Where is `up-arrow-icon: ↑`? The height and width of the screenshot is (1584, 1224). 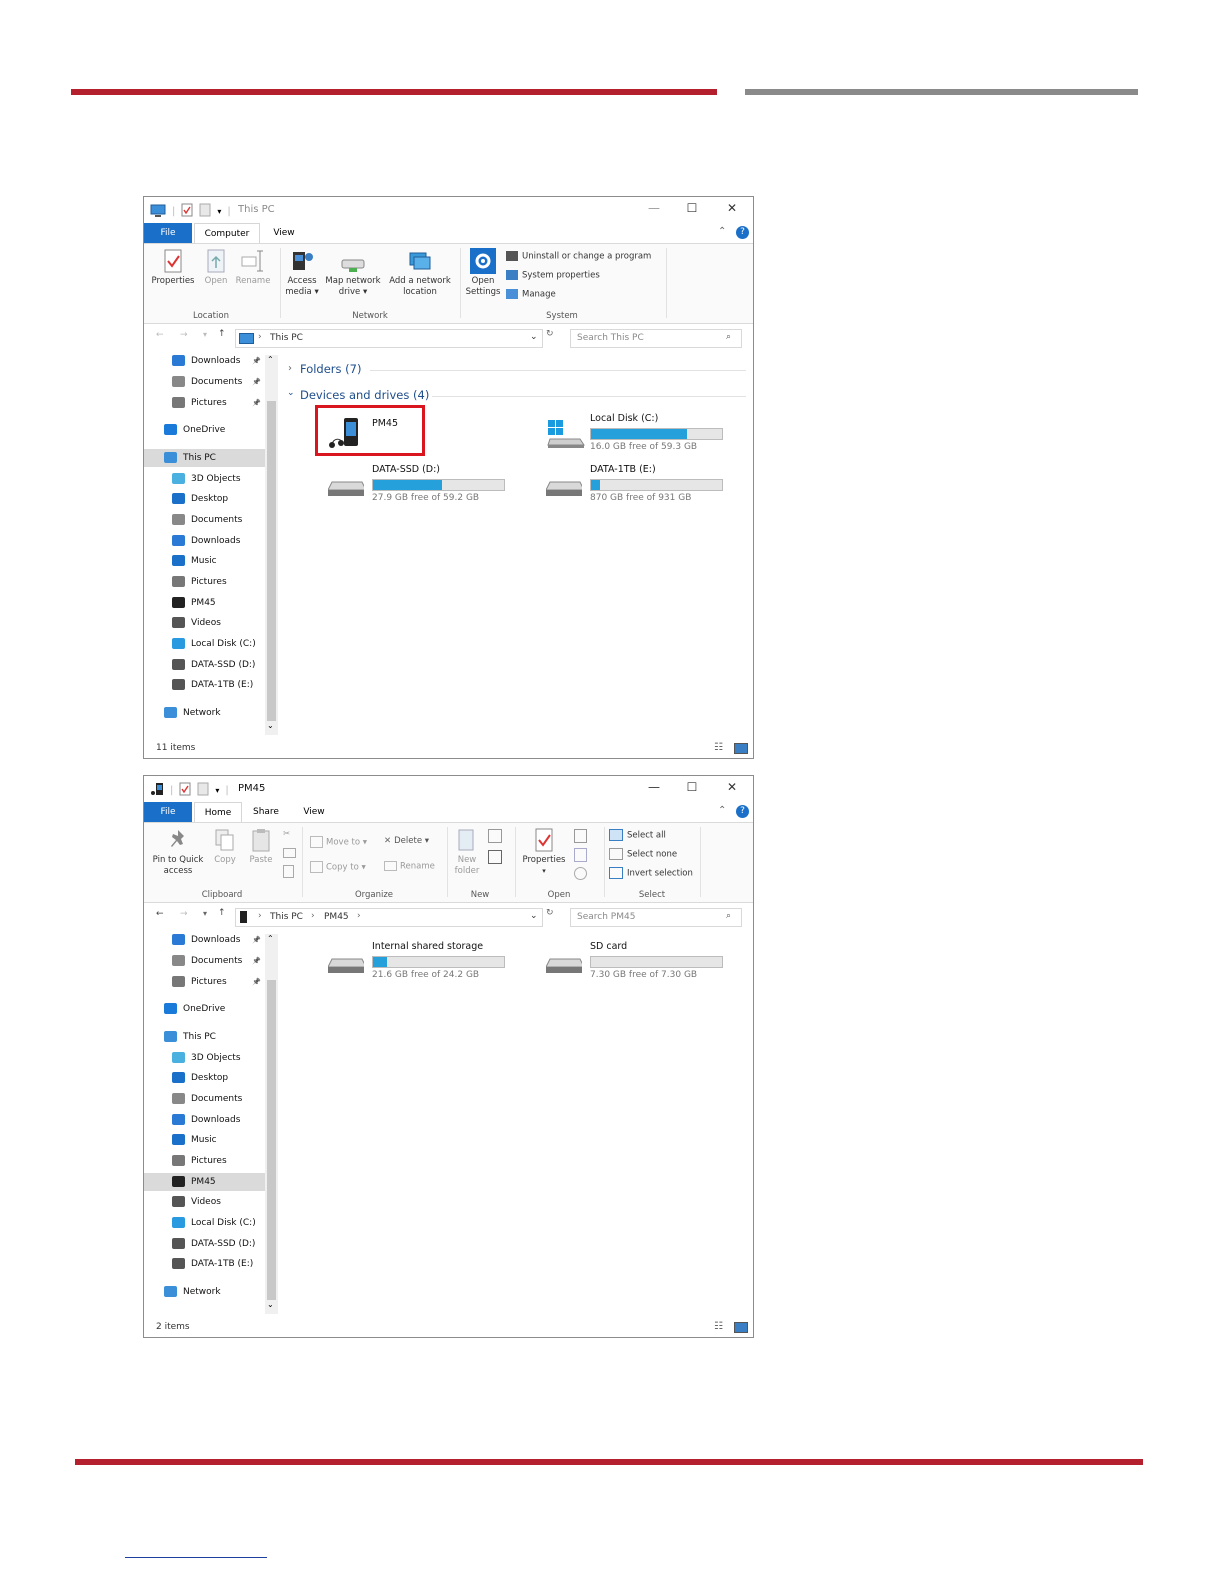
up-arrow-icon: ↑ is located at coordinates (222, 334).